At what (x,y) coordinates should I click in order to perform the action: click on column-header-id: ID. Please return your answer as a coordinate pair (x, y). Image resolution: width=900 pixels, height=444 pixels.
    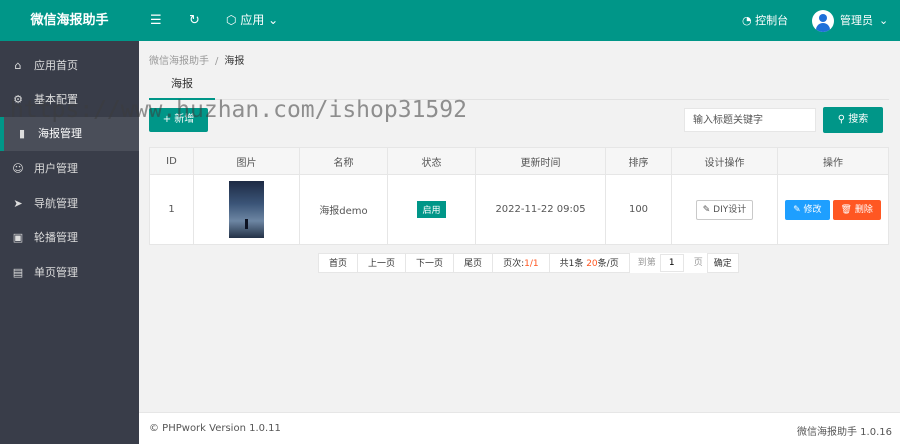
    Looking at the image, I should click on (171, 161).